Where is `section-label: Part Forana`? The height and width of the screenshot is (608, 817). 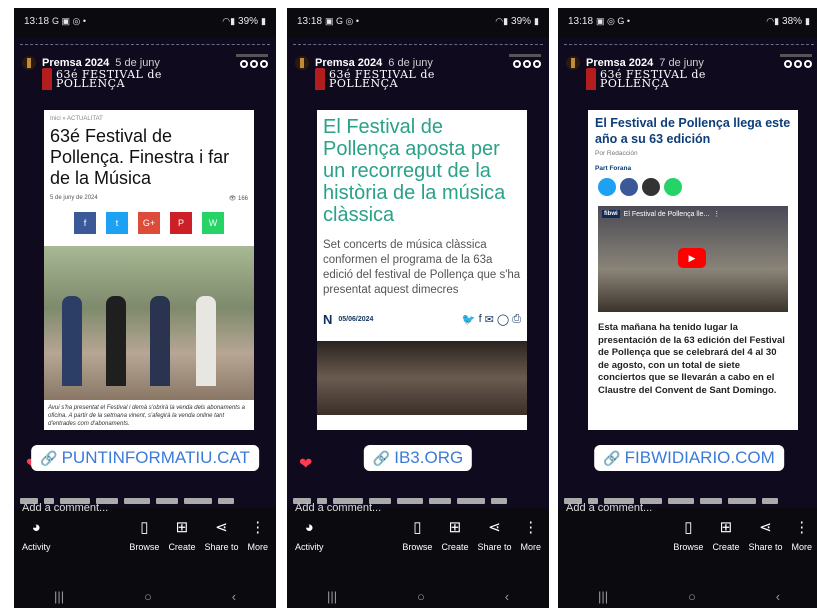
section-label: Part Forana is located at coordinates (613, 168).